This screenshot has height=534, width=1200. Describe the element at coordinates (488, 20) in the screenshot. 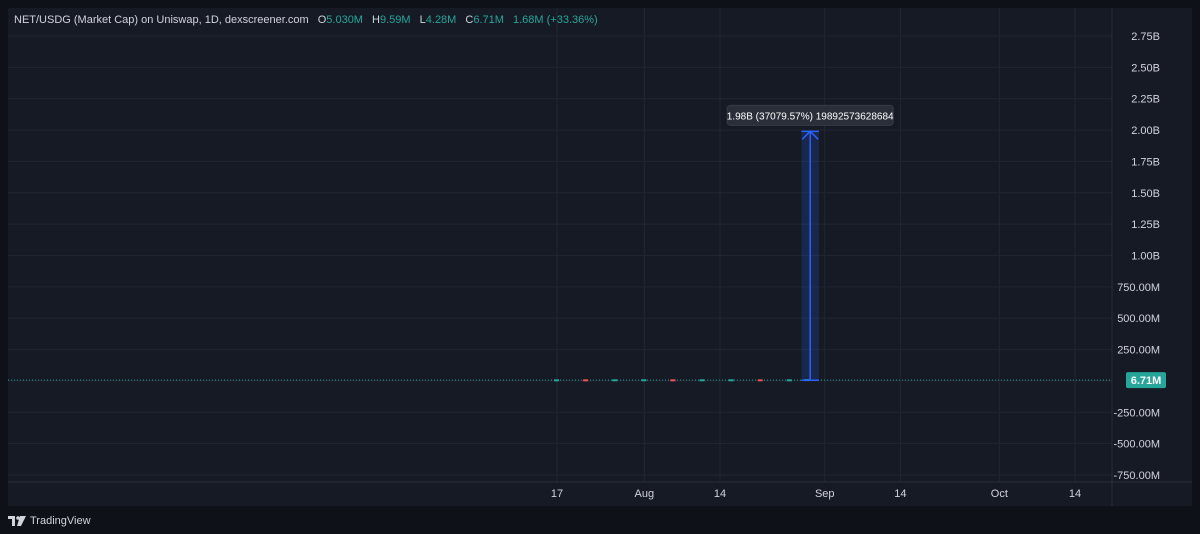

I see `close-value: 6.71M` at that location.